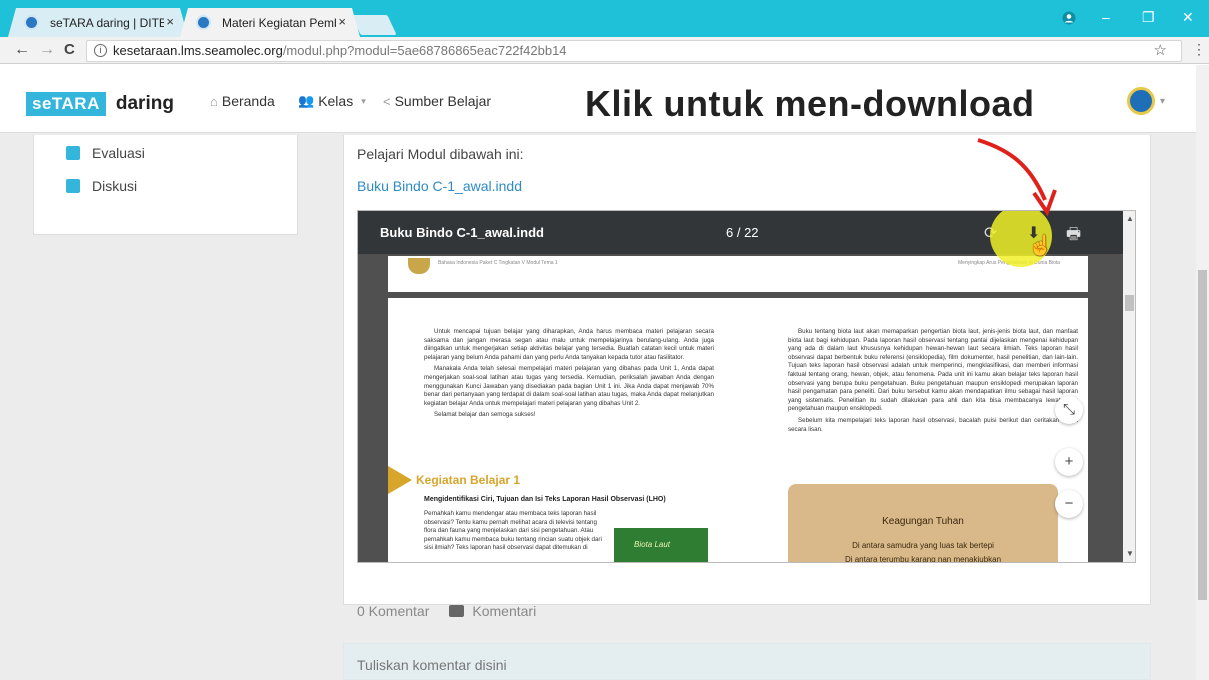 The height and width of the screenshot is (680, 1209). What do you see at coordinates (214, 101) in the screenshot?
I see `home-icon: ⌂` at bounding box center [214, 101].